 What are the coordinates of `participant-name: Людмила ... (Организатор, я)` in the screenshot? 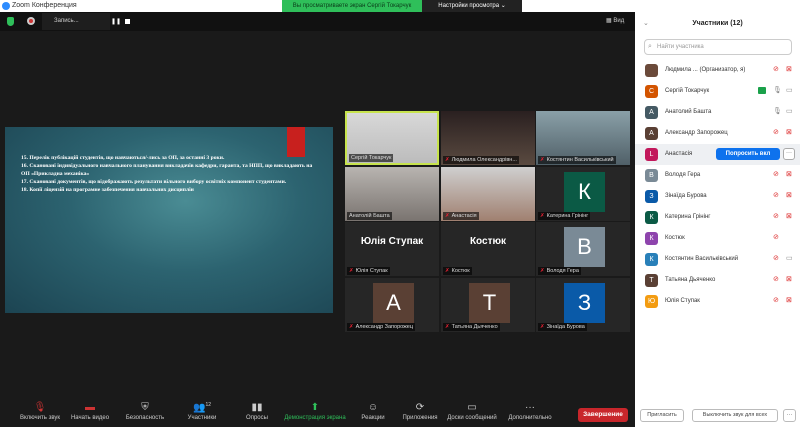 It's located at (705, 70).